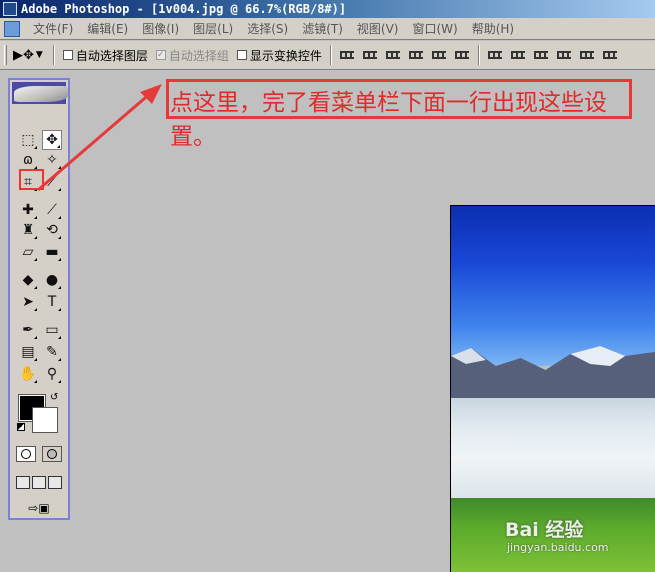  Describe the element at coordinates (23, 482) in the screenshot. I see `standard-screen-mode-icon` at that location.